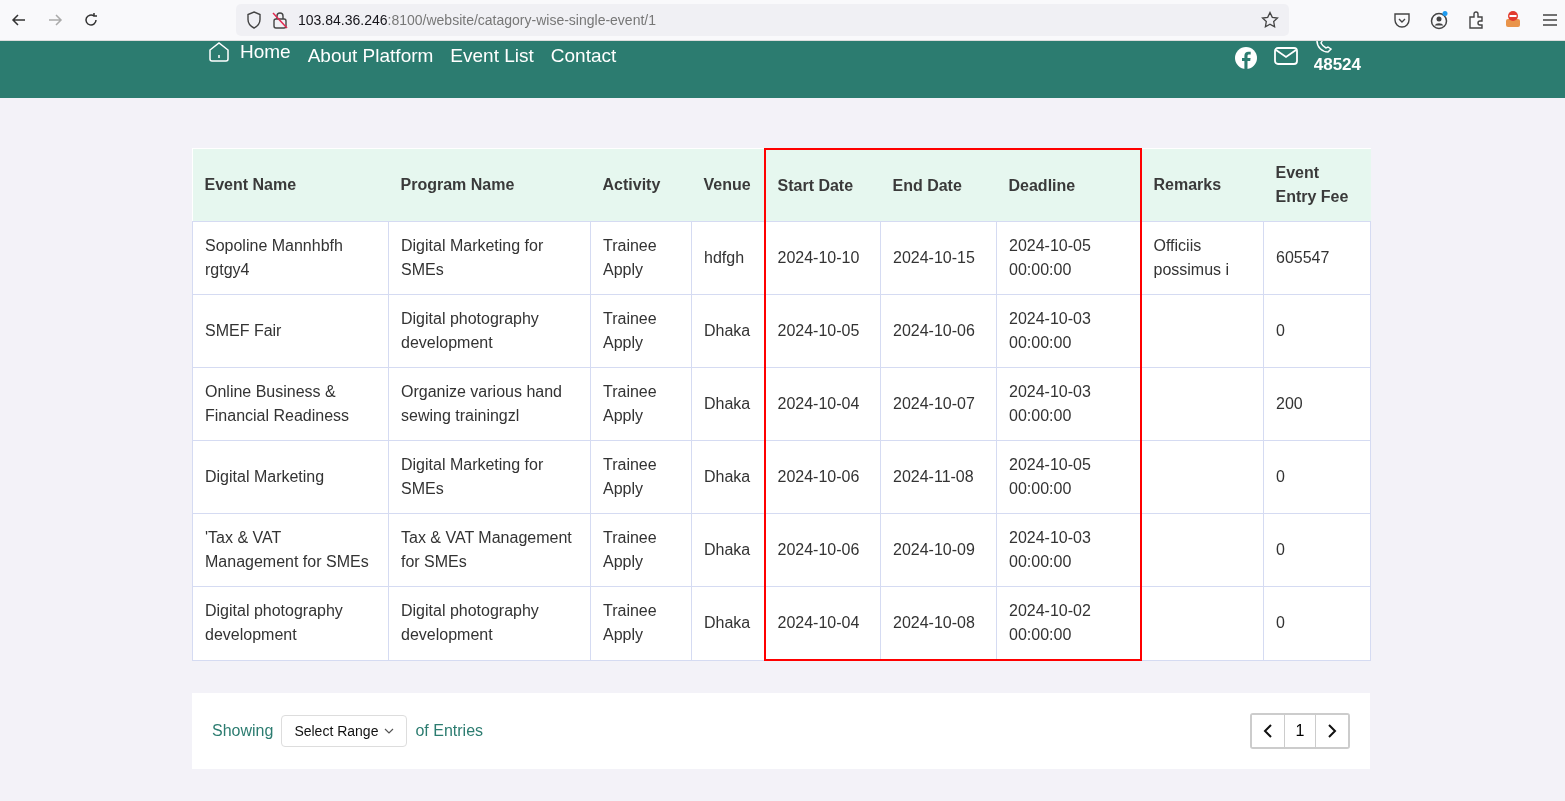  I want to click on insecure-lock-icon, so click(280, 20).